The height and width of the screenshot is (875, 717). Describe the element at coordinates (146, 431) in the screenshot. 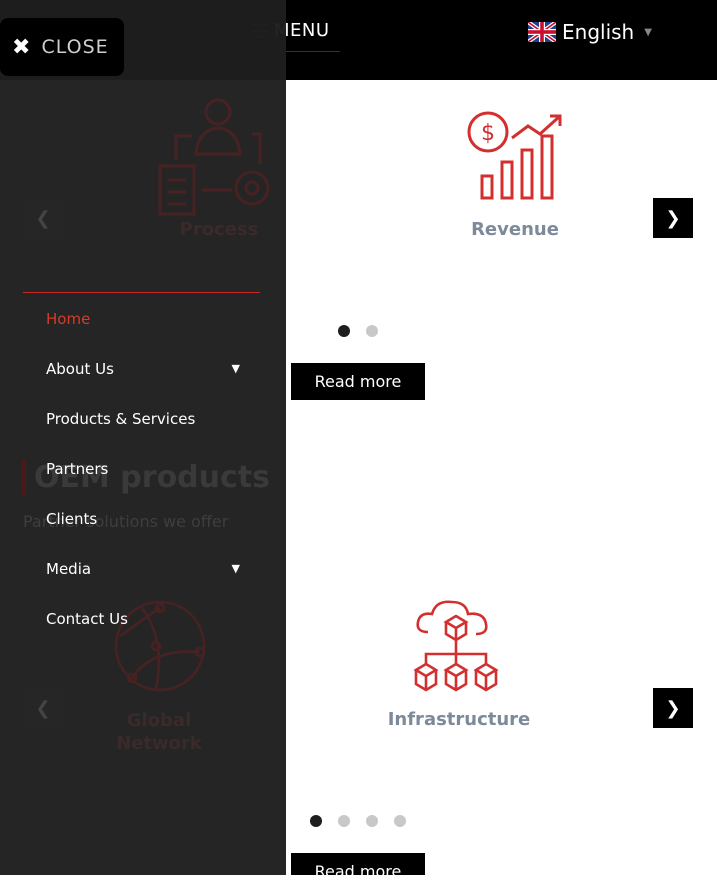

I see `nav-item-products-services: Products & Services` at that location.